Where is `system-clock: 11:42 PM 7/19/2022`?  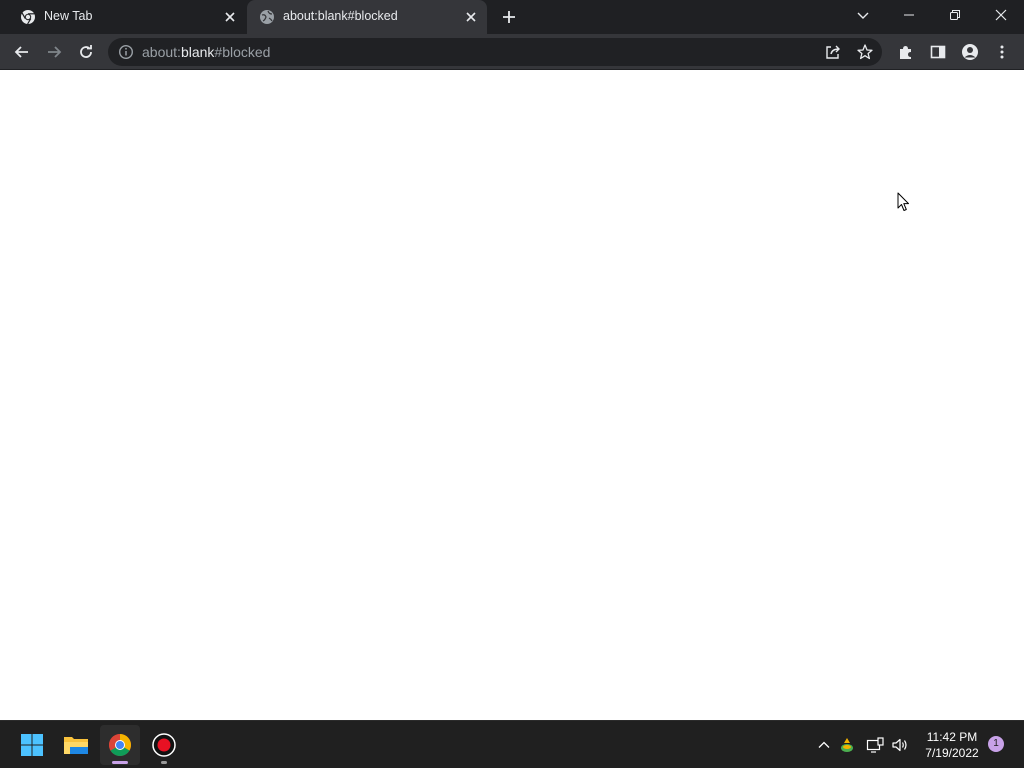 system-clock: 11:42 PM 7/19/2022 is located at coordinates (952, 745).